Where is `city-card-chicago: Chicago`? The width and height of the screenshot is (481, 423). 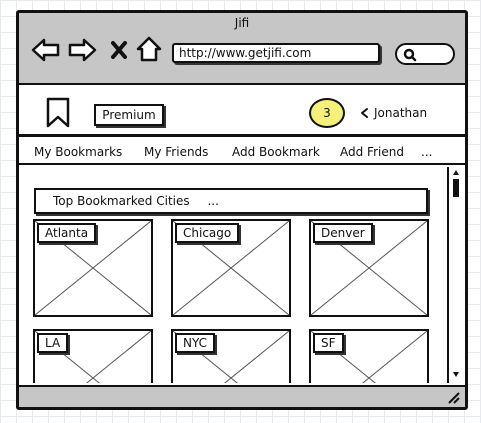 city-card-chicago: Chicago is located at coordinates (231, 268).